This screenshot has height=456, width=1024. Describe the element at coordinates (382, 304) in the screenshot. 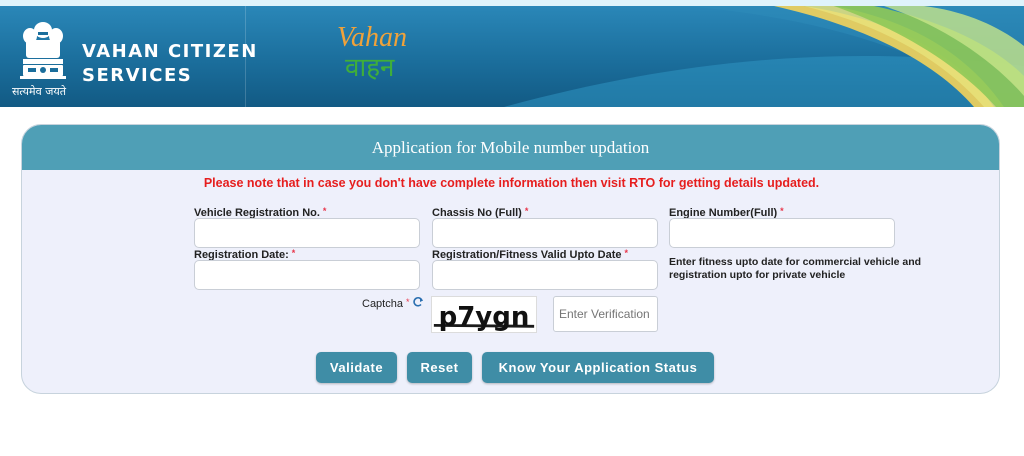

I see `captcha-label-text: Captcha` at that location.